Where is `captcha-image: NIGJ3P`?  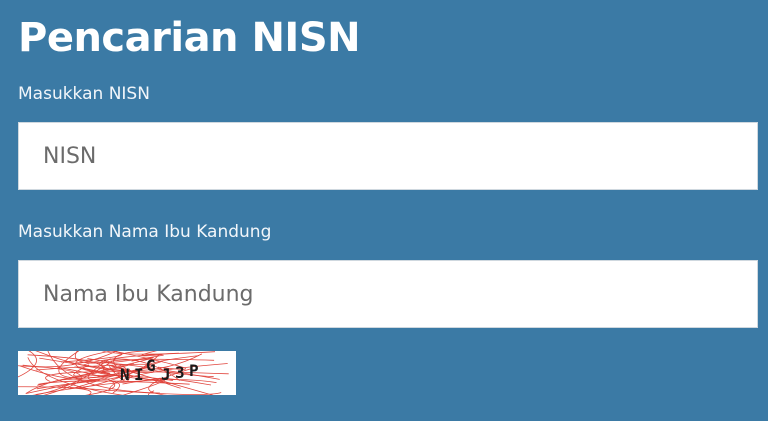
captcha-image: NIGJ3P is located at coordinates (127, 373).